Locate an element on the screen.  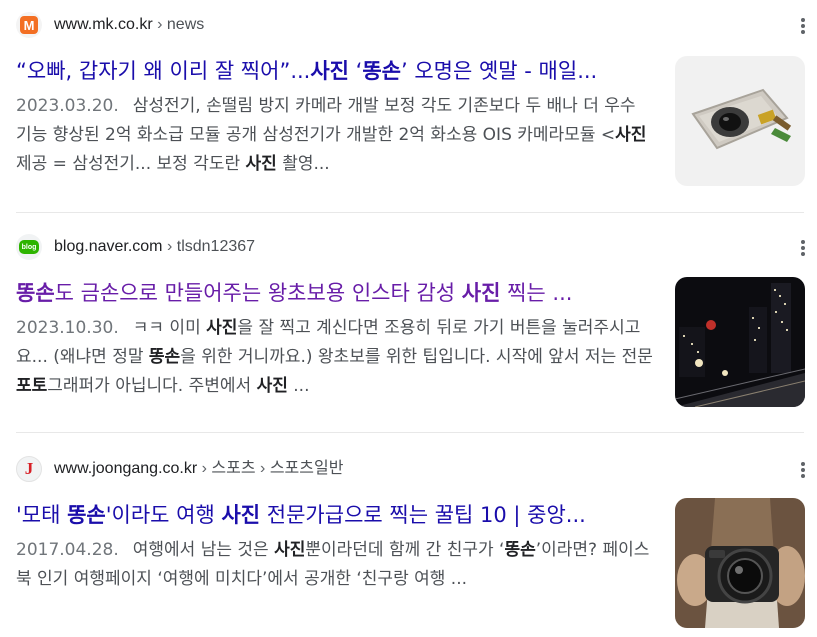
mk-favicon-icon: M is located at coordinates (29, 25).